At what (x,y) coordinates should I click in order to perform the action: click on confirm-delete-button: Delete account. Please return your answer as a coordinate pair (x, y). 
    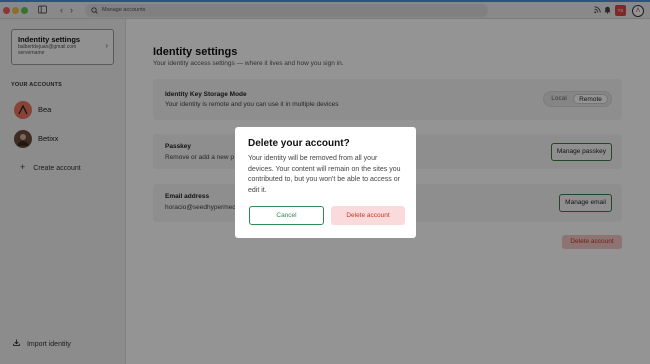
    Looking at the image, I should click on (368, 215).